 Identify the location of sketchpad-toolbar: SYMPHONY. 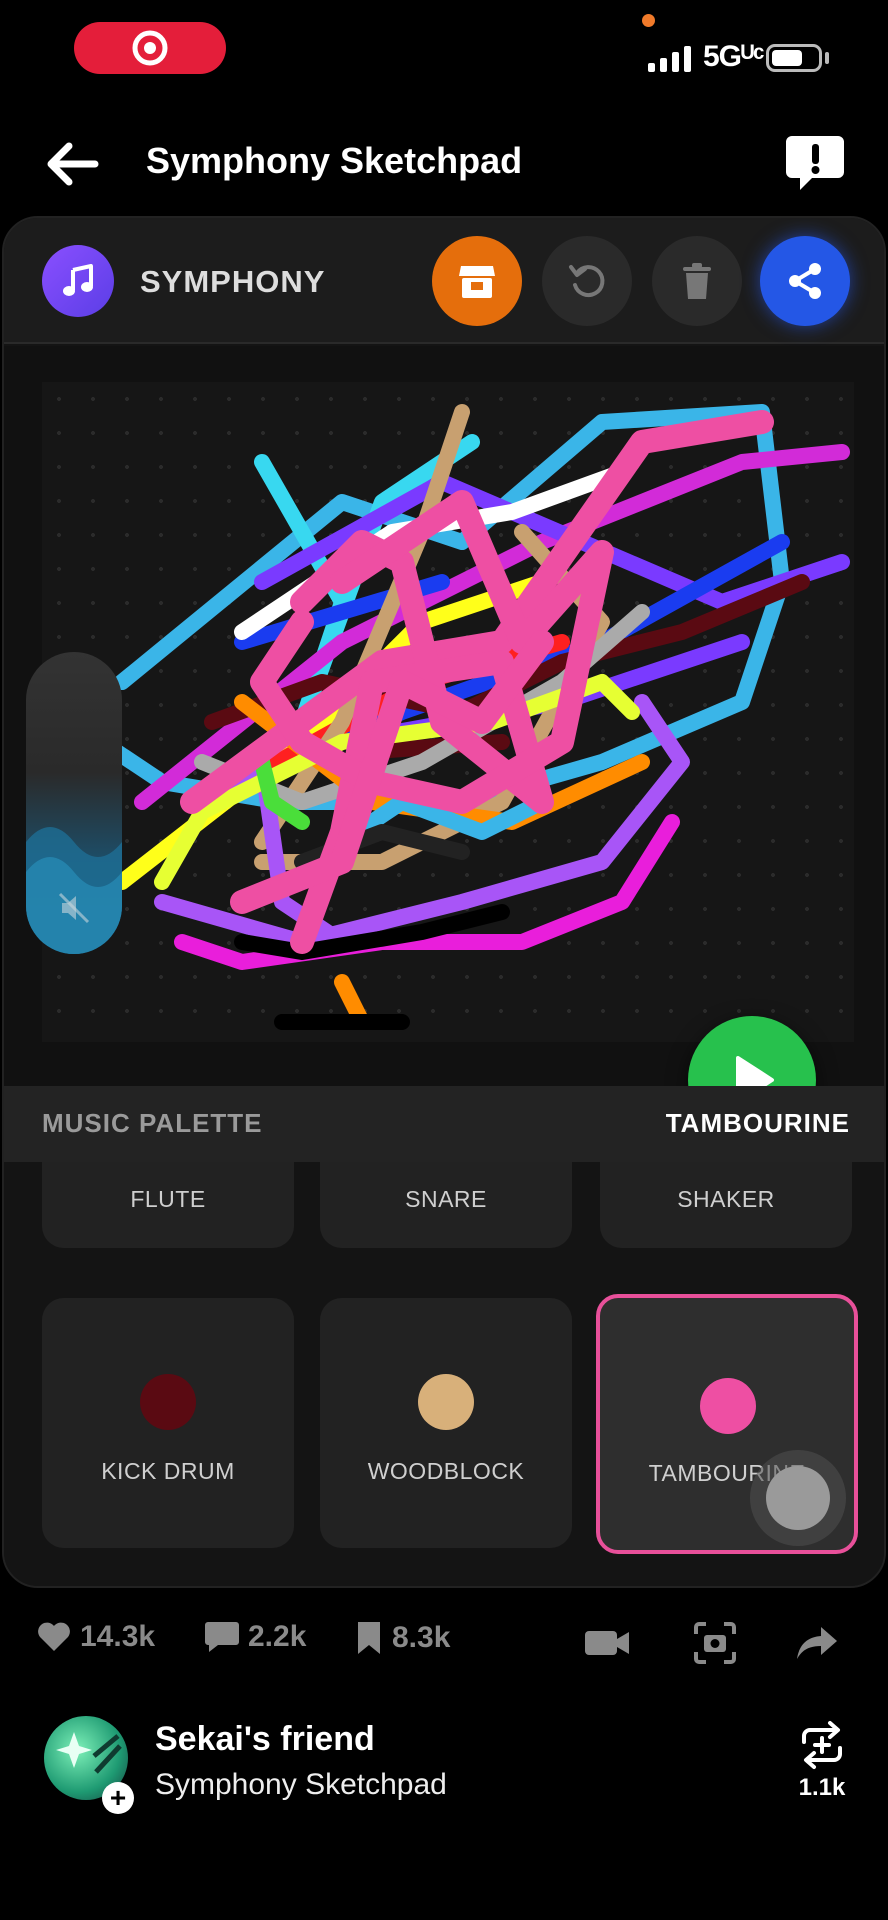
(444, 281).